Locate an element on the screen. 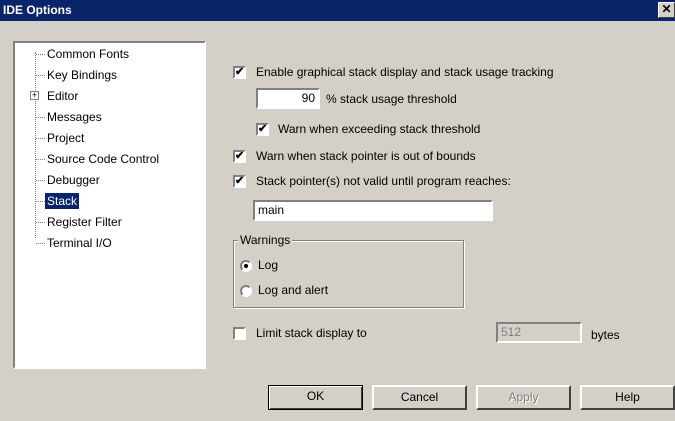 The image size is (675, 421). limit-stack-display-checkbox is located at coordinates (239, 333).